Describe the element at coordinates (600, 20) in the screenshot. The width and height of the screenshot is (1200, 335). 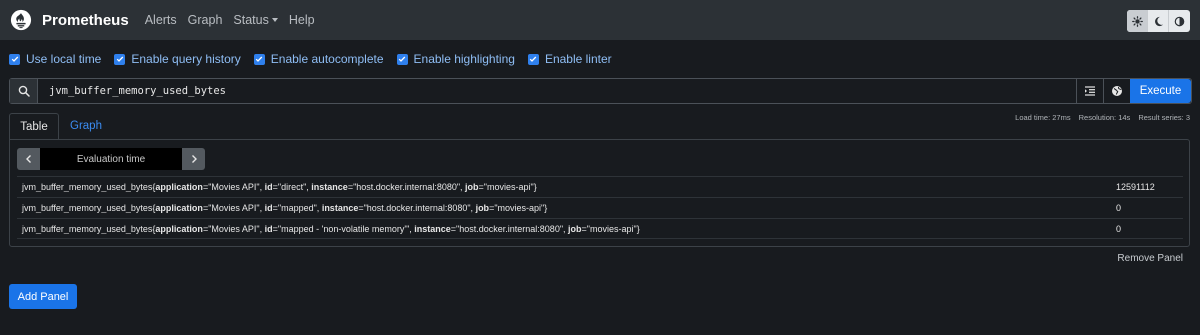
I see `navbar: Prometheus Alerts Graph Status Help` at that location.